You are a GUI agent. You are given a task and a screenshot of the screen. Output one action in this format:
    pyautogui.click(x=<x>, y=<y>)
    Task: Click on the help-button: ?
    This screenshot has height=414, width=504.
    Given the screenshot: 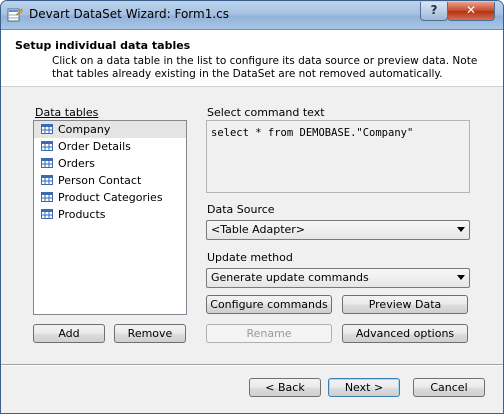 What is the action you would take?
    pyautogui.click(x=434, y=11)
    